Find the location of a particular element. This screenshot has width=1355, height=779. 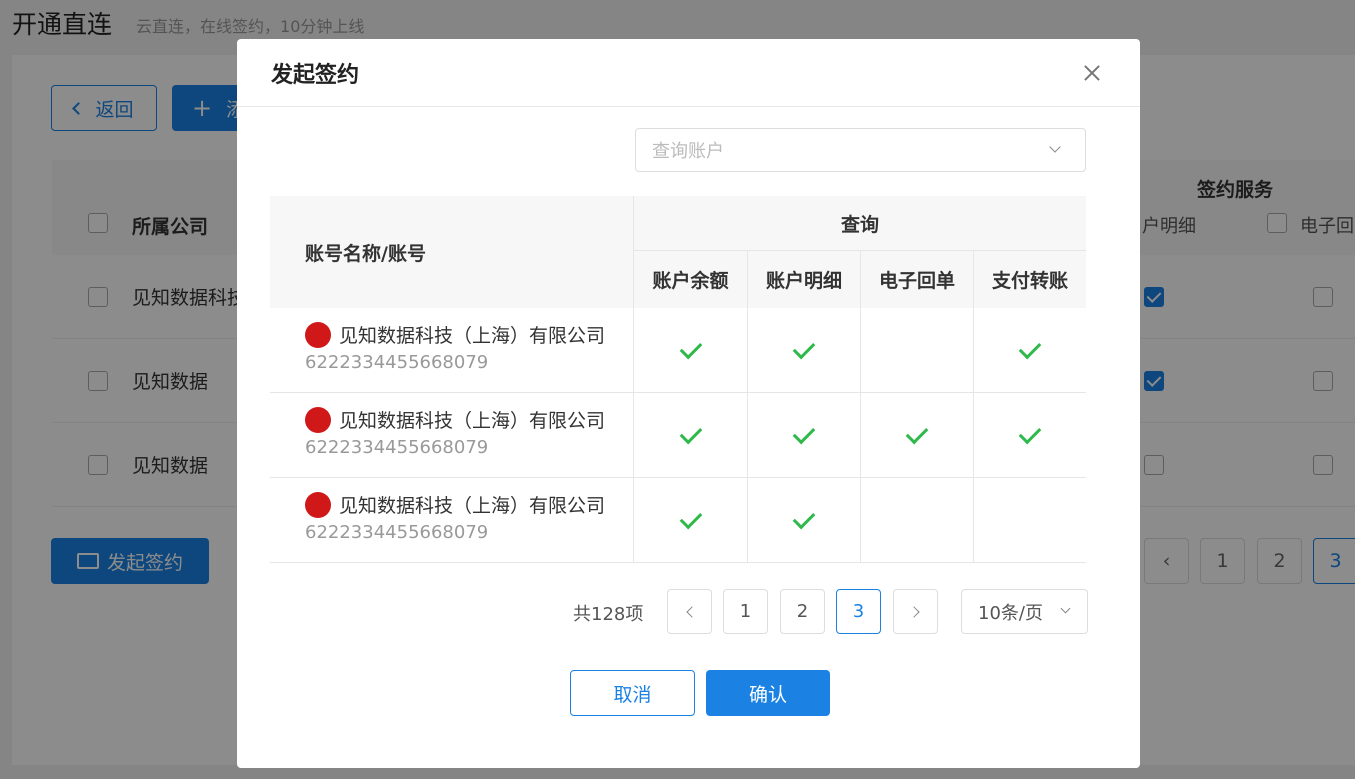

cancel-button: 取消 is located at coordinates (632, 693).